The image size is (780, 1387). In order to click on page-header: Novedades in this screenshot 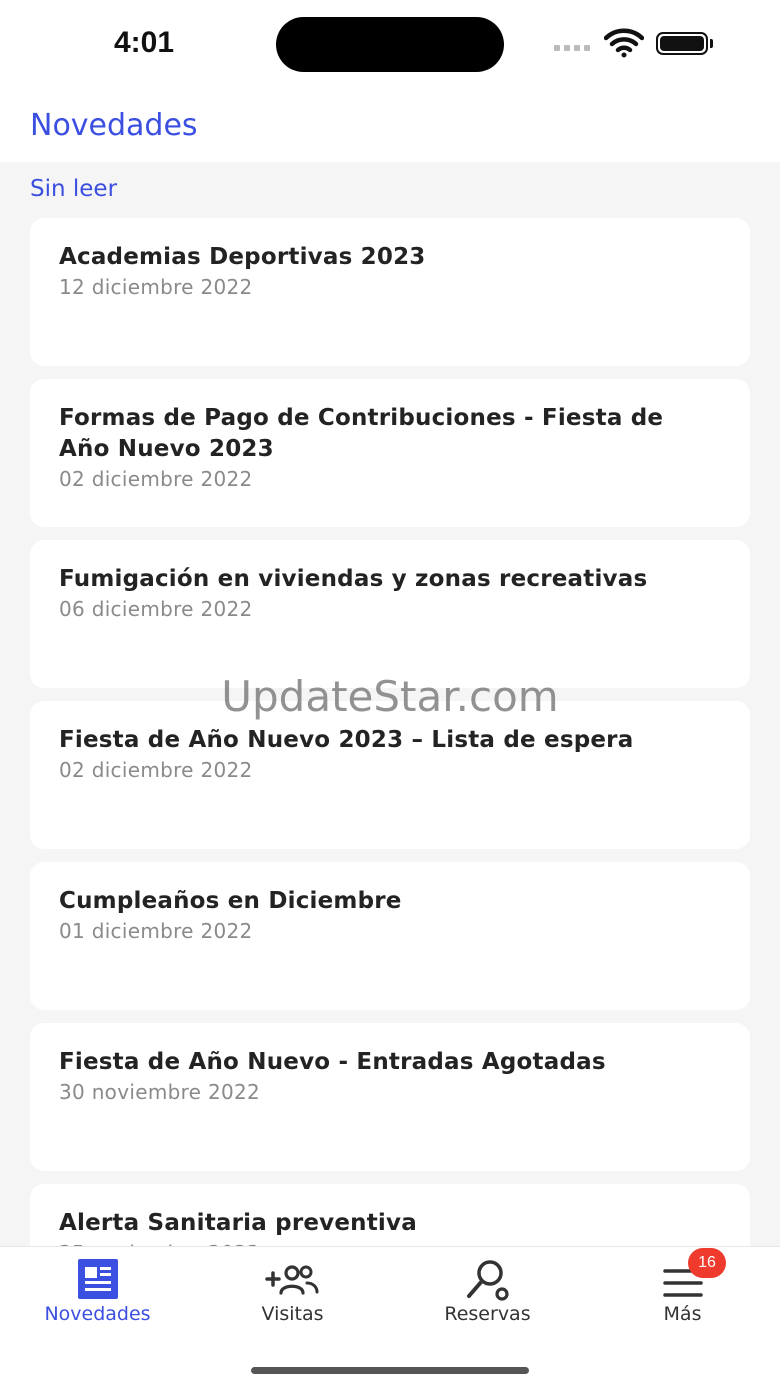, I will do `click(390, 126)`.